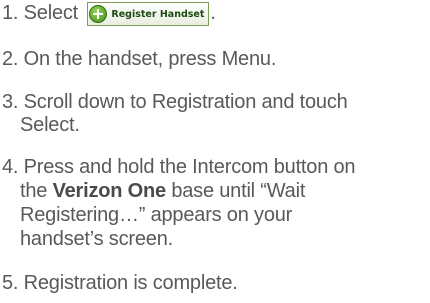 Image resolution: width=430 pixels, height=303 pixels. Describe the element at coordinates (150, 59) in the screenshot. I see `step-text: On the handset, press Menu.` at that location.